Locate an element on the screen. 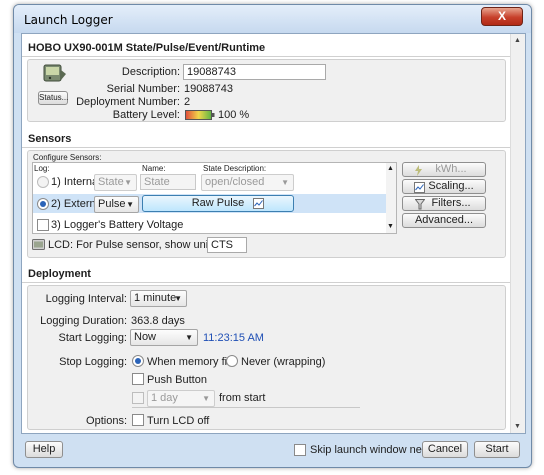 This screenshot has width=544, height=475. duration-stop-checkbox is located at coordinates (138, 398).